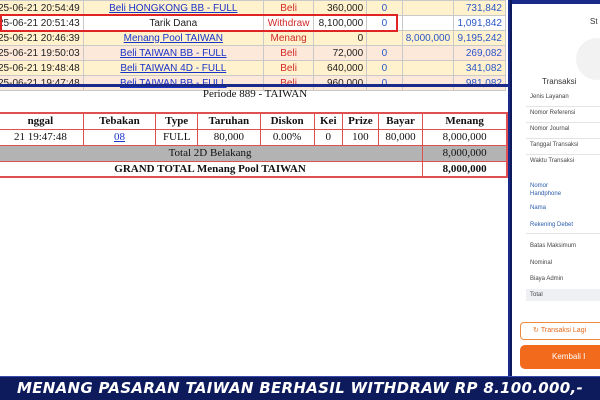  I want to click on tx-type: Withdraw, so click(288, 23).